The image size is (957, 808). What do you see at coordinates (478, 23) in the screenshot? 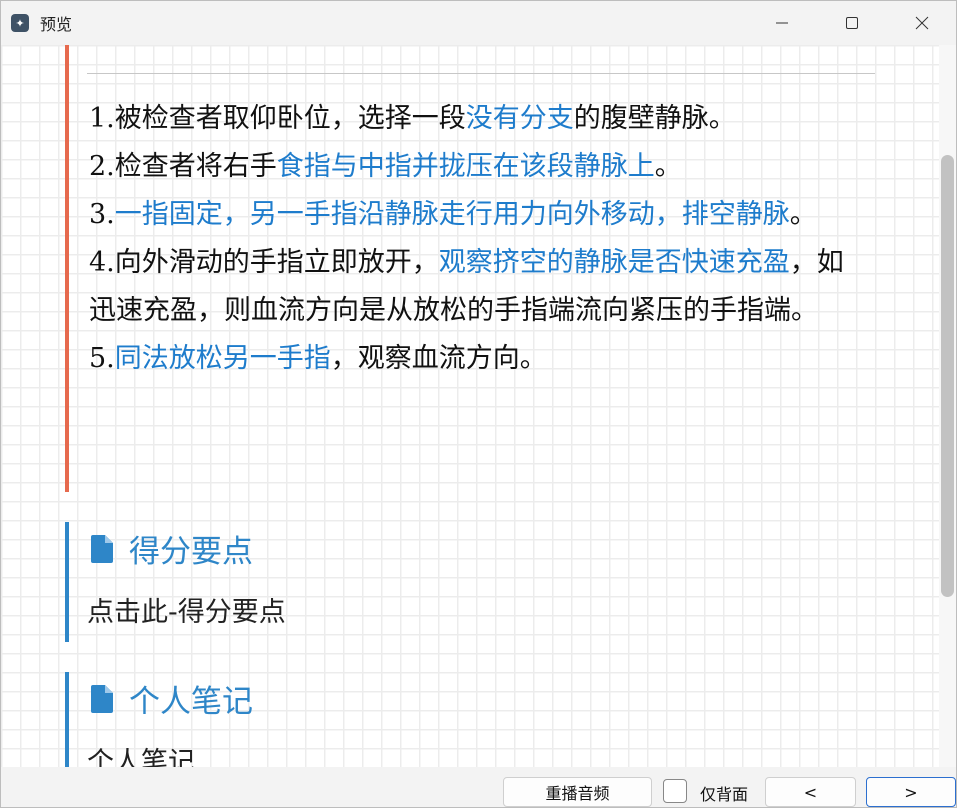
I see `title-bar: ✦ 预览` at bounding box center [478, 23].